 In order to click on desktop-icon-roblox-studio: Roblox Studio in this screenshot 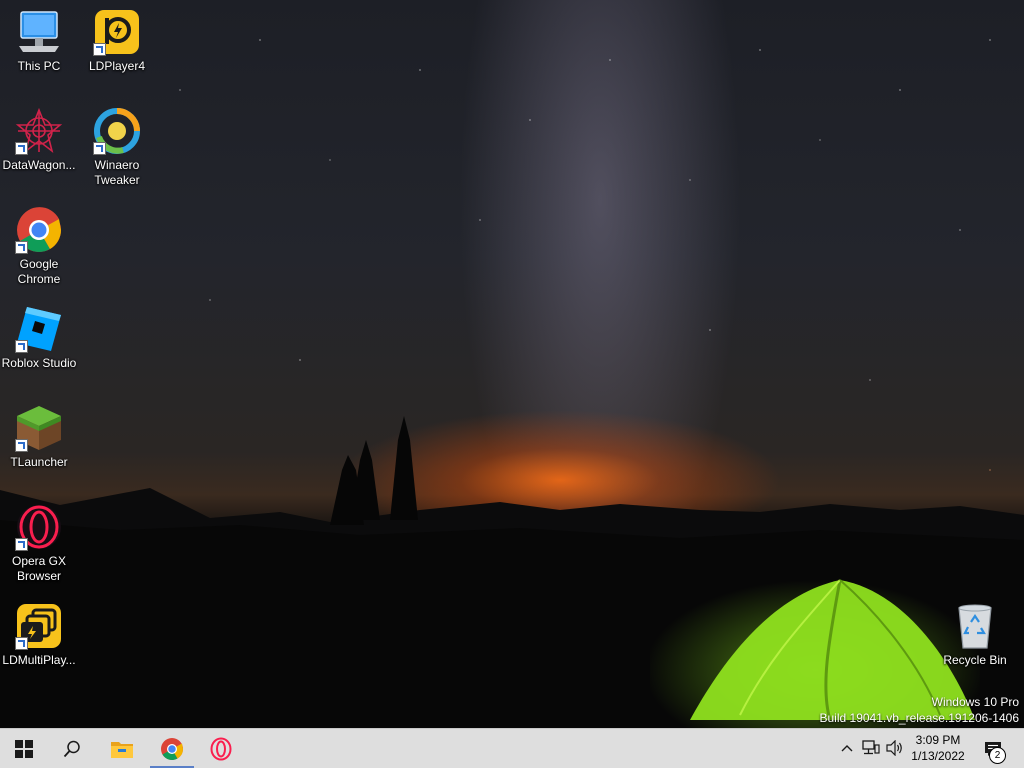, I will do `click(39, 338)`.